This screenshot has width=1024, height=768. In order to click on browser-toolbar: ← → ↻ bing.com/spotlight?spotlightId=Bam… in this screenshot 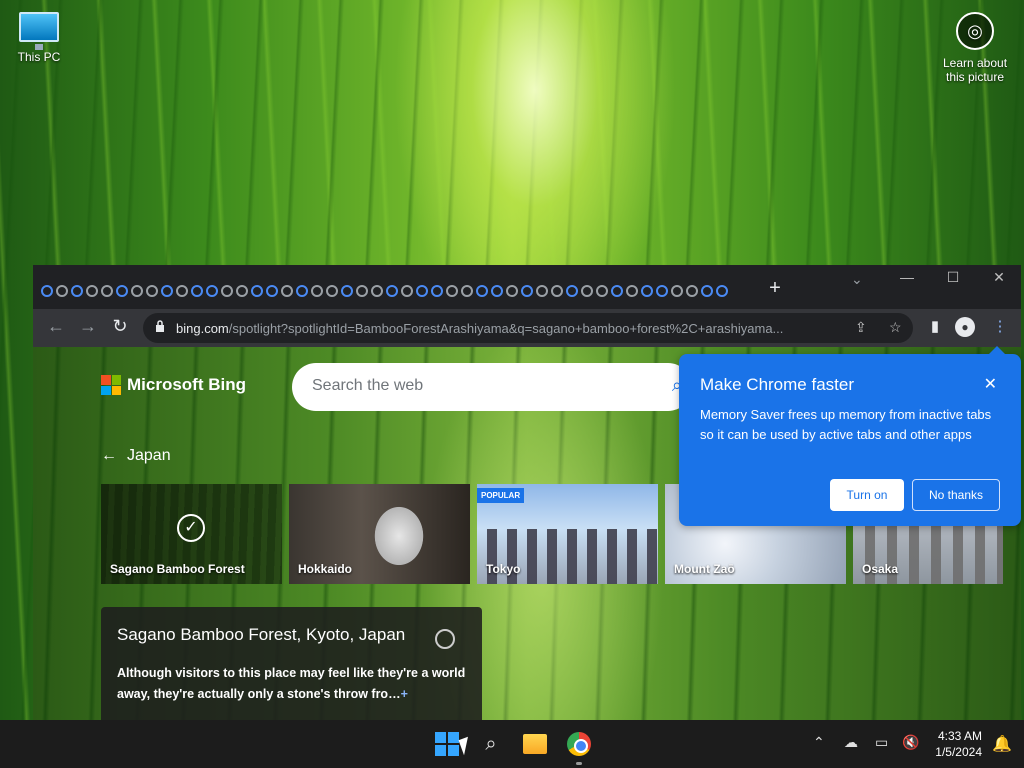, I will do `click(527, 328)`.